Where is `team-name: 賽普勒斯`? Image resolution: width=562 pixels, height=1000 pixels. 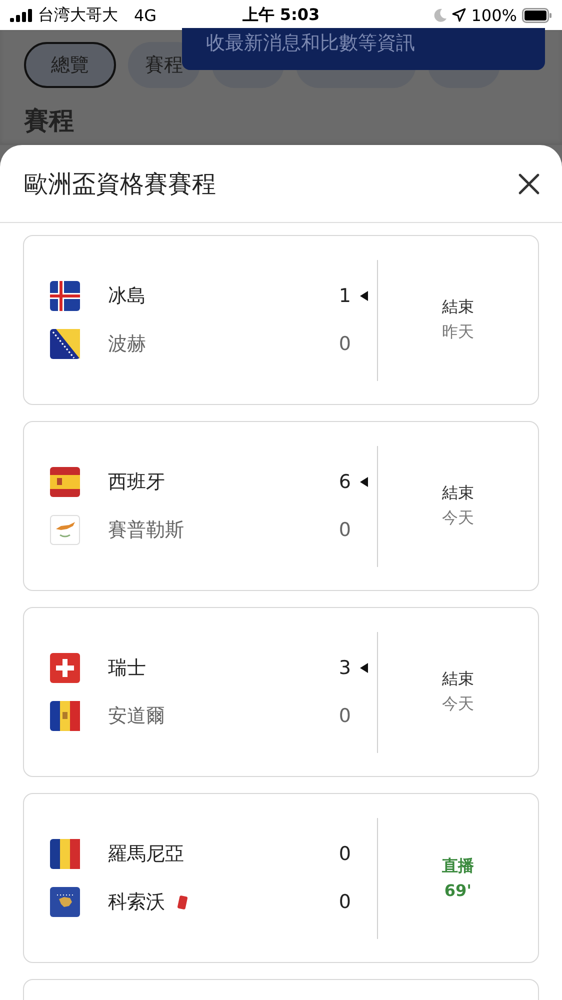
team-name: 賽普勒斯 is located at coordinates (146, 530).